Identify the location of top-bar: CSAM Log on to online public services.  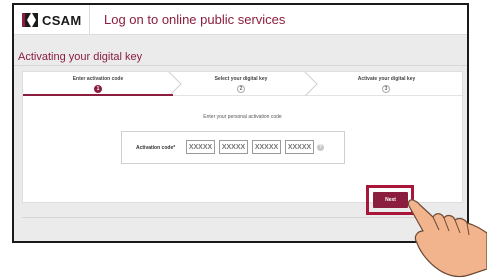
(240, 20).